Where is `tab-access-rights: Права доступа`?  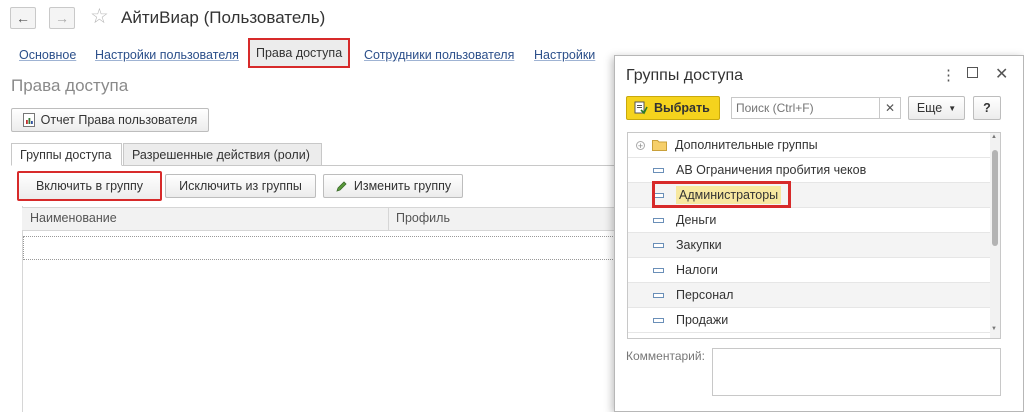 tab-access-rights: Права доступа is located at coordinates (299, 53).